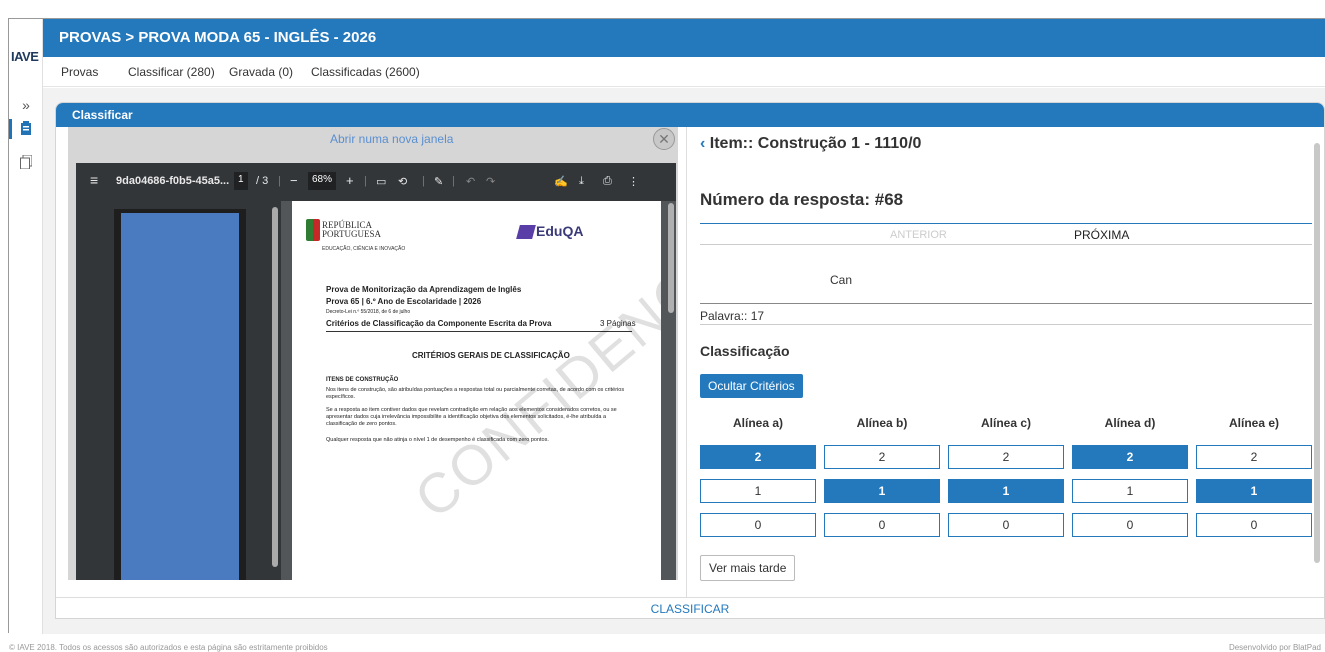 This screenshot has width=1325, height=652. I want to click on open-new-window-link: Abrir numa nova janela, so click(391, 139).